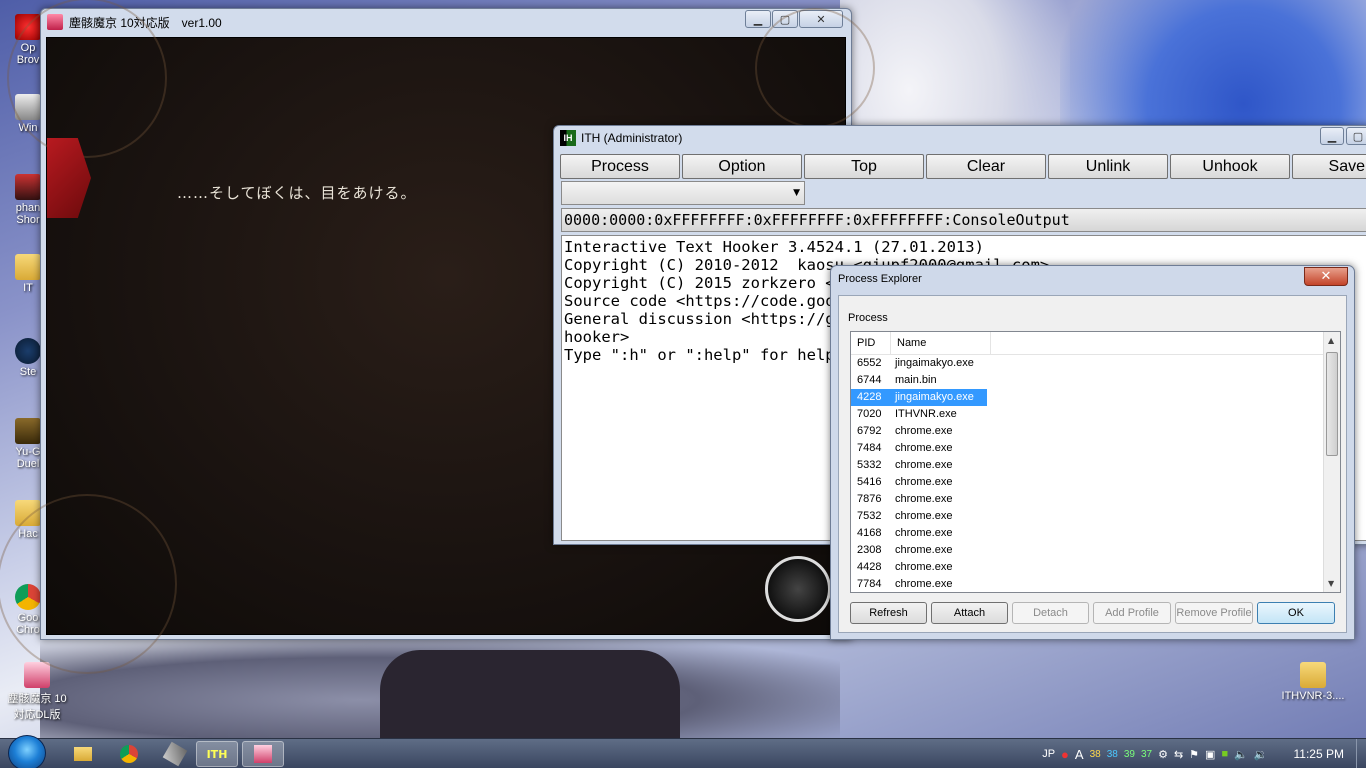 Image resolution: width=1366 pixels, height=768 pixels. What do you see at coordinates (1361, 753) in the screenshot?
I see `show-desktop-button` at bounding box center [1361, 753].